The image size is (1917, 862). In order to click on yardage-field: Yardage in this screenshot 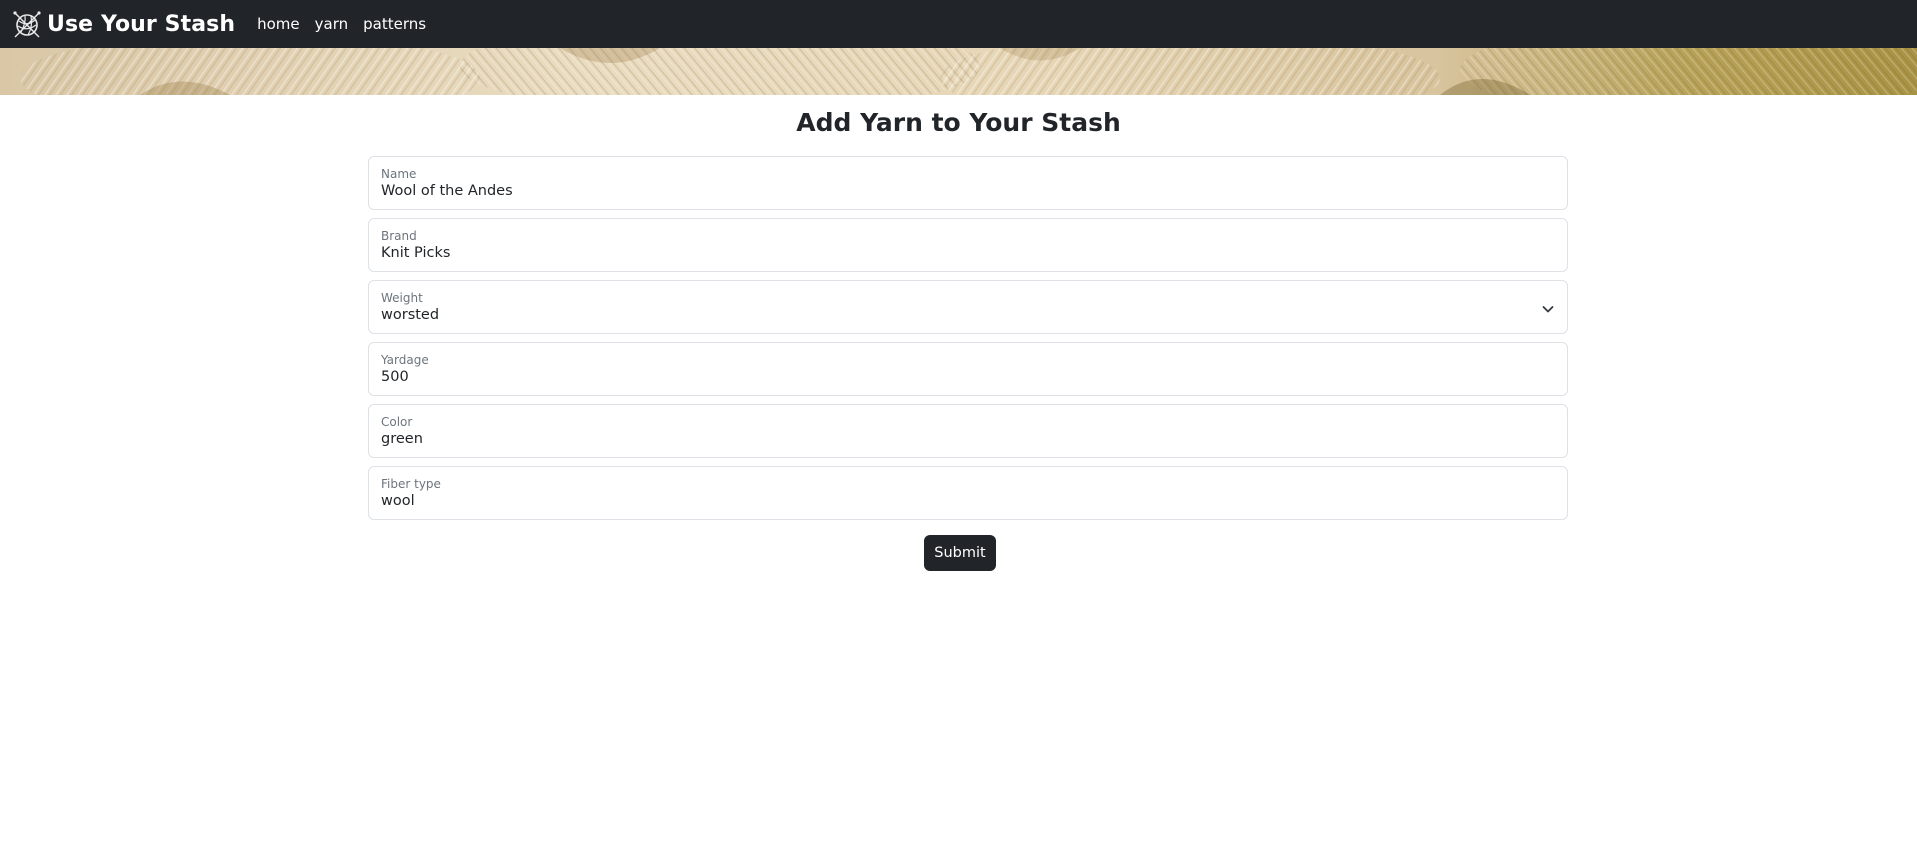, I will do `click(968, 369)`.